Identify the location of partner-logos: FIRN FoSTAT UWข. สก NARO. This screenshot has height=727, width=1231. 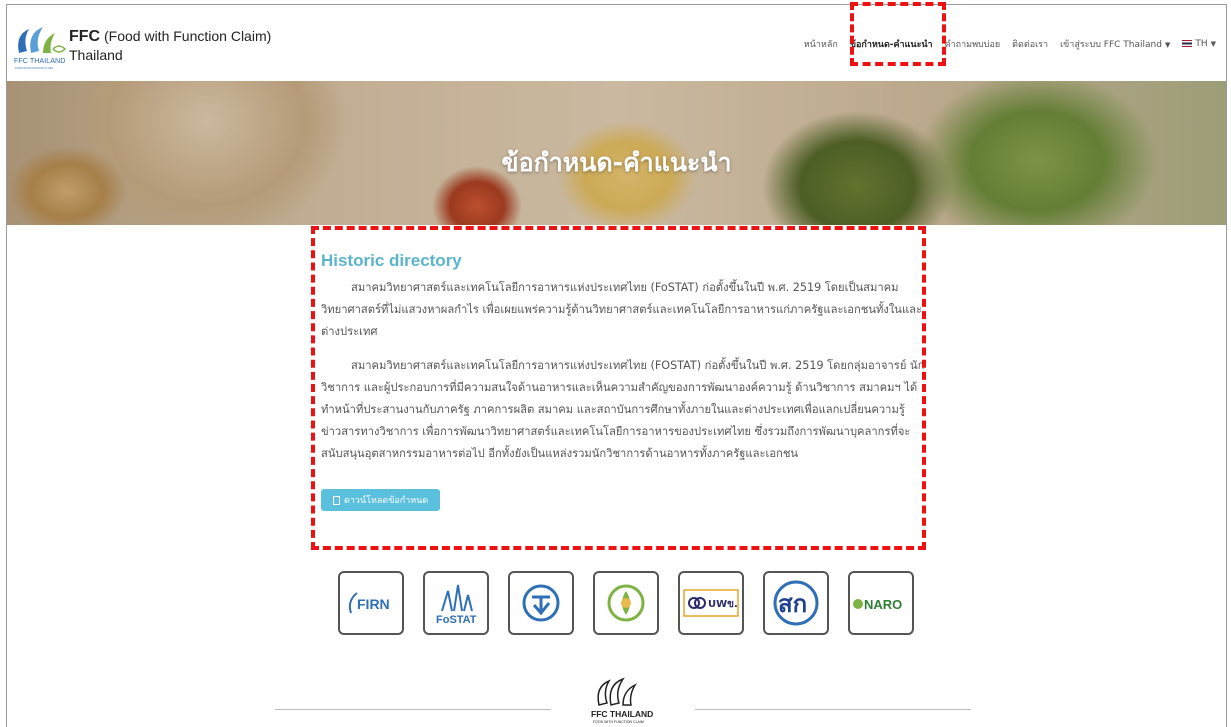
(626, 603).